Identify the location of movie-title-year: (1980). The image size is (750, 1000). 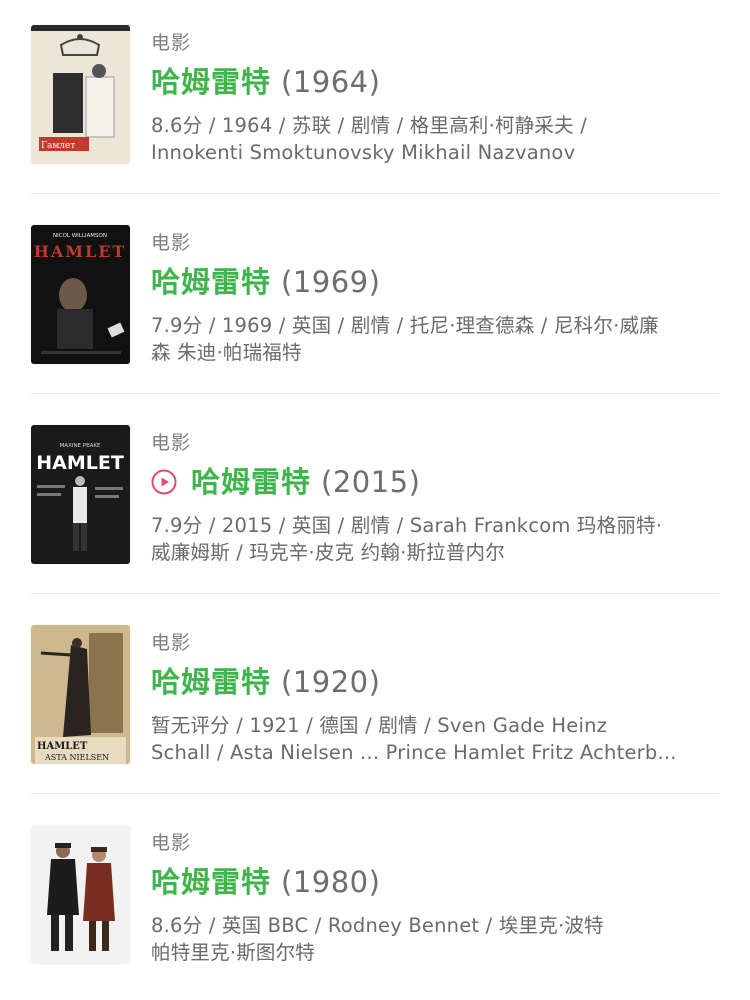
(331, 882).